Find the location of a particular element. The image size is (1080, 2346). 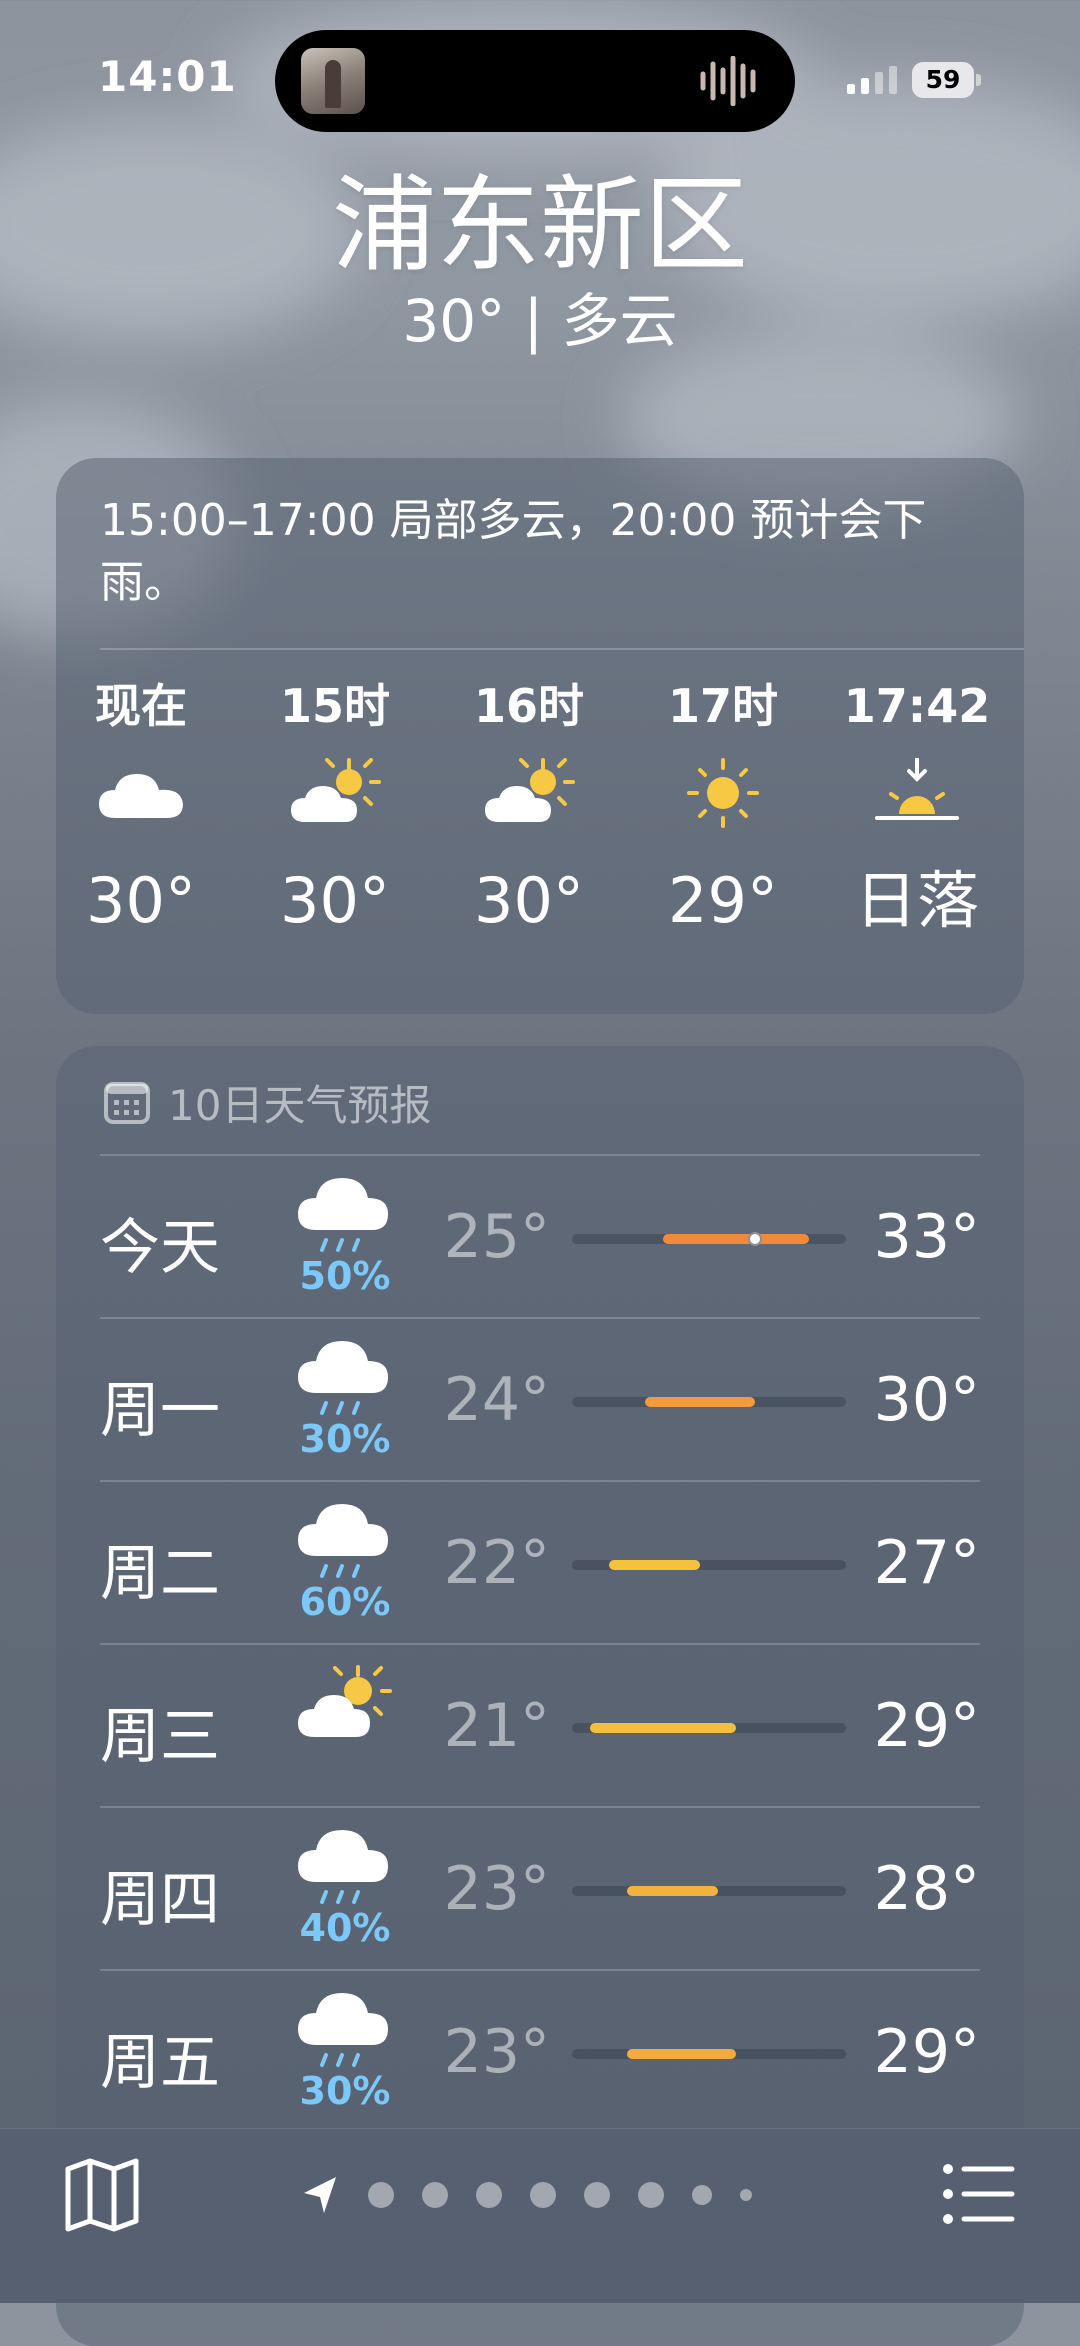

hour-item: 17:42 日落 is located at coordinates (917, 811).